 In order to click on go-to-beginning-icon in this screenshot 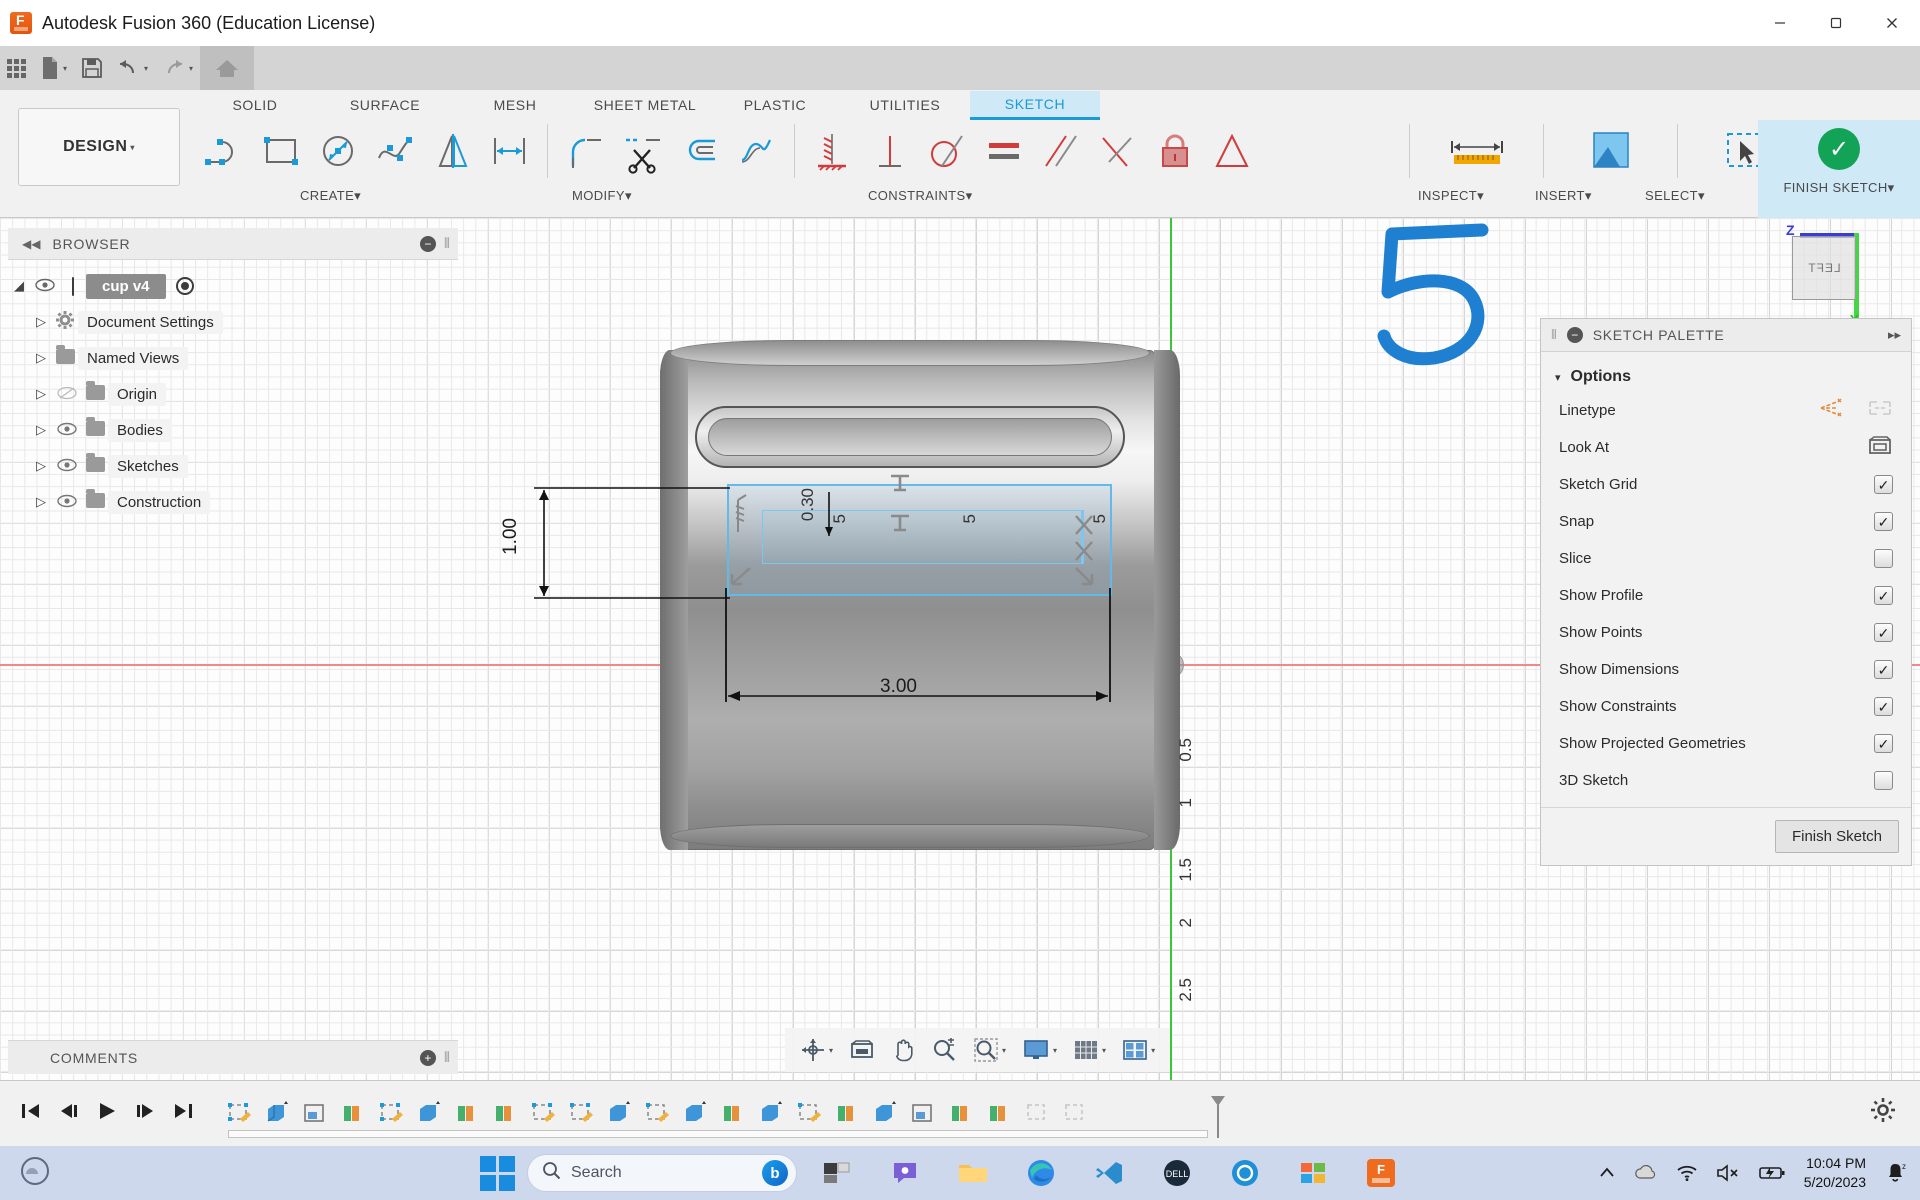, I will do `click(31, 1114)`.